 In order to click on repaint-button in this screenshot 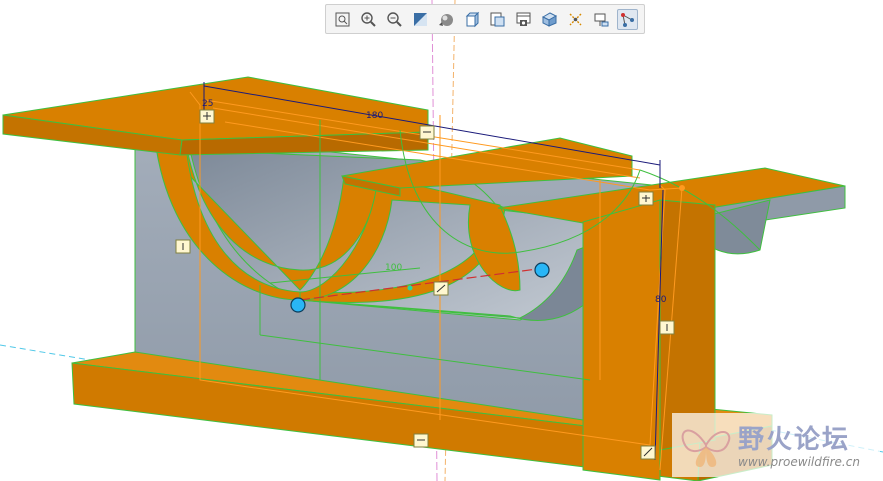, I will do `click(420, 19)`.